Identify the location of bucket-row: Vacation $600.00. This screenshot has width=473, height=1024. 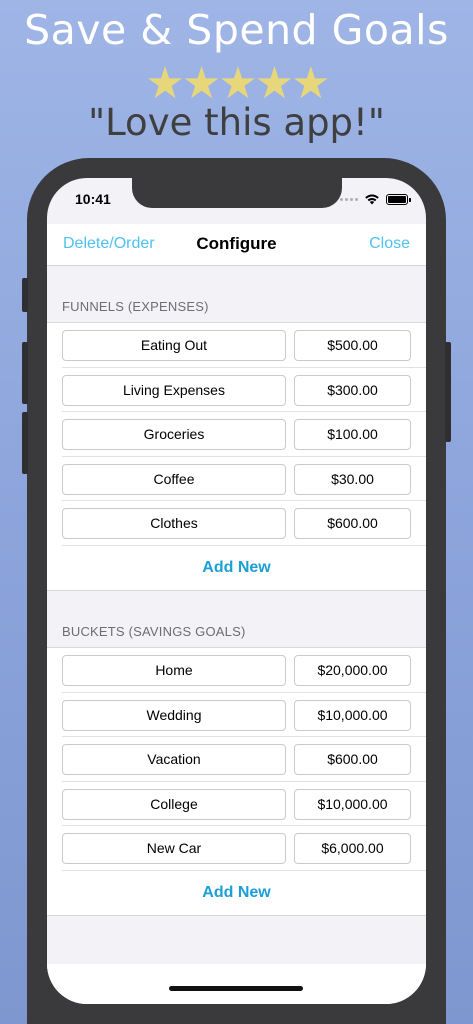
(244, 759).